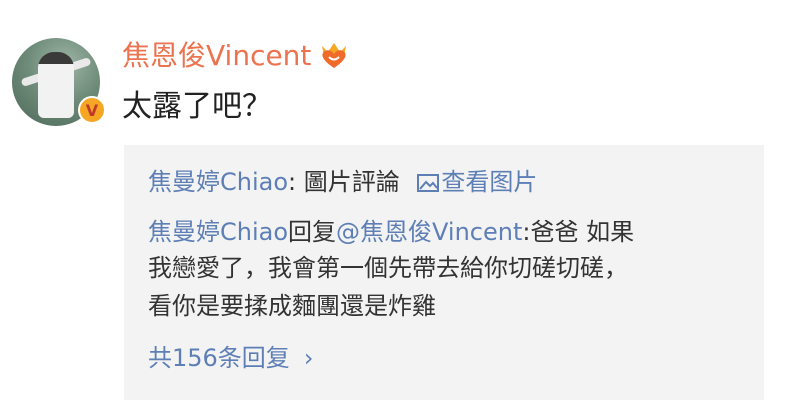 The image size is (786, 400). What do you see at coordinates (334, 55) in the screenshot?
I see `vip-heart-crown-icon` at bounding box center [334, 55].